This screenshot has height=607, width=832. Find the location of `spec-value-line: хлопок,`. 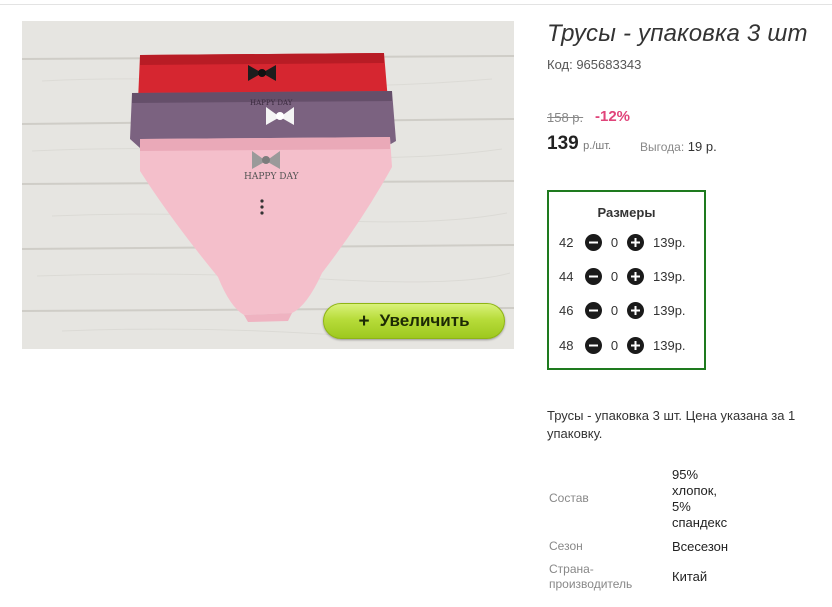

spec-value-line: хлопок, is located at coordinates (695, 490).